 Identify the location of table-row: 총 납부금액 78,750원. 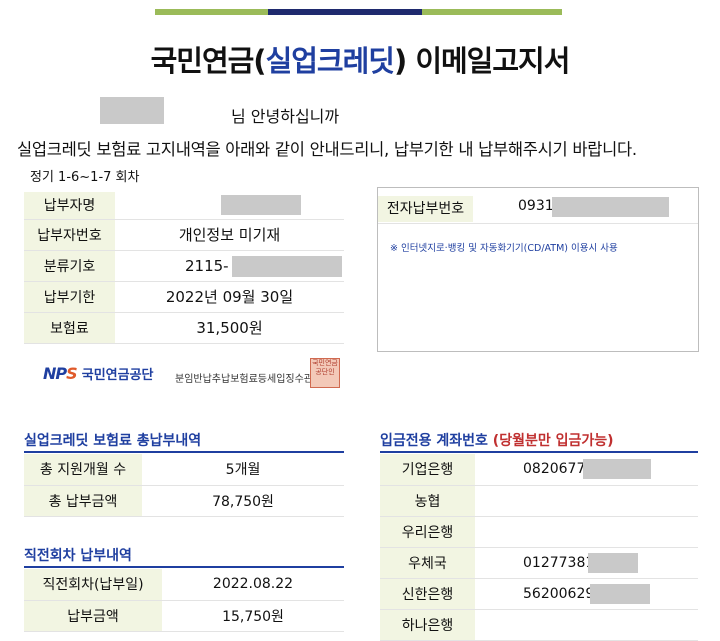
(184, 501).